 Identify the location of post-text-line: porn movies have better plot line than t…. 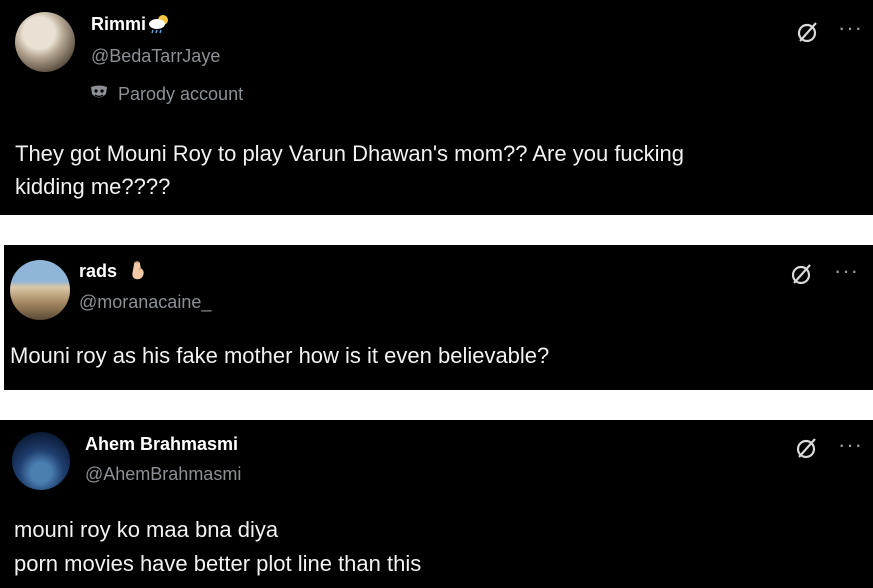
(218, 563).